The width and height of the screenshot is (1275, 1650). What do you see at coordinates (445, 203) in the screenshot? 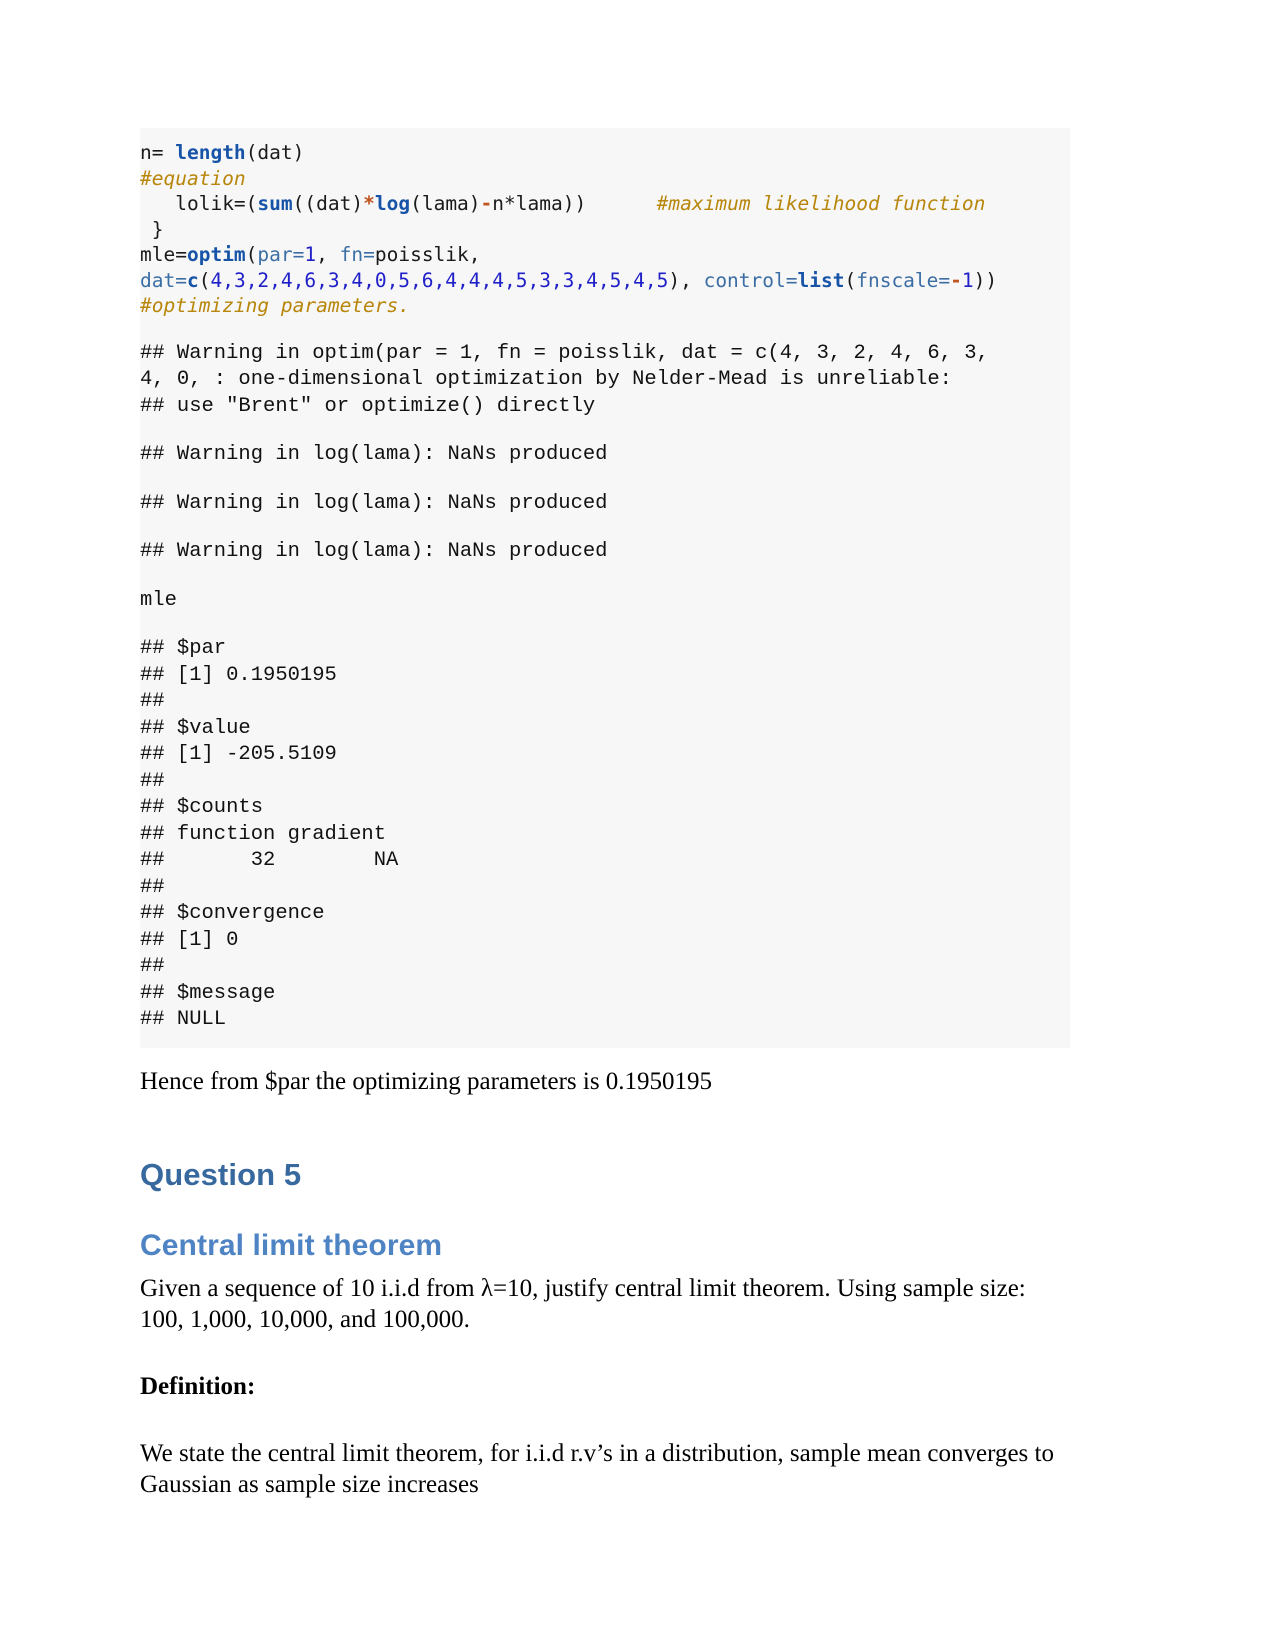
I see `code-token-plain: (lama)` at bounding box center [445, 203].